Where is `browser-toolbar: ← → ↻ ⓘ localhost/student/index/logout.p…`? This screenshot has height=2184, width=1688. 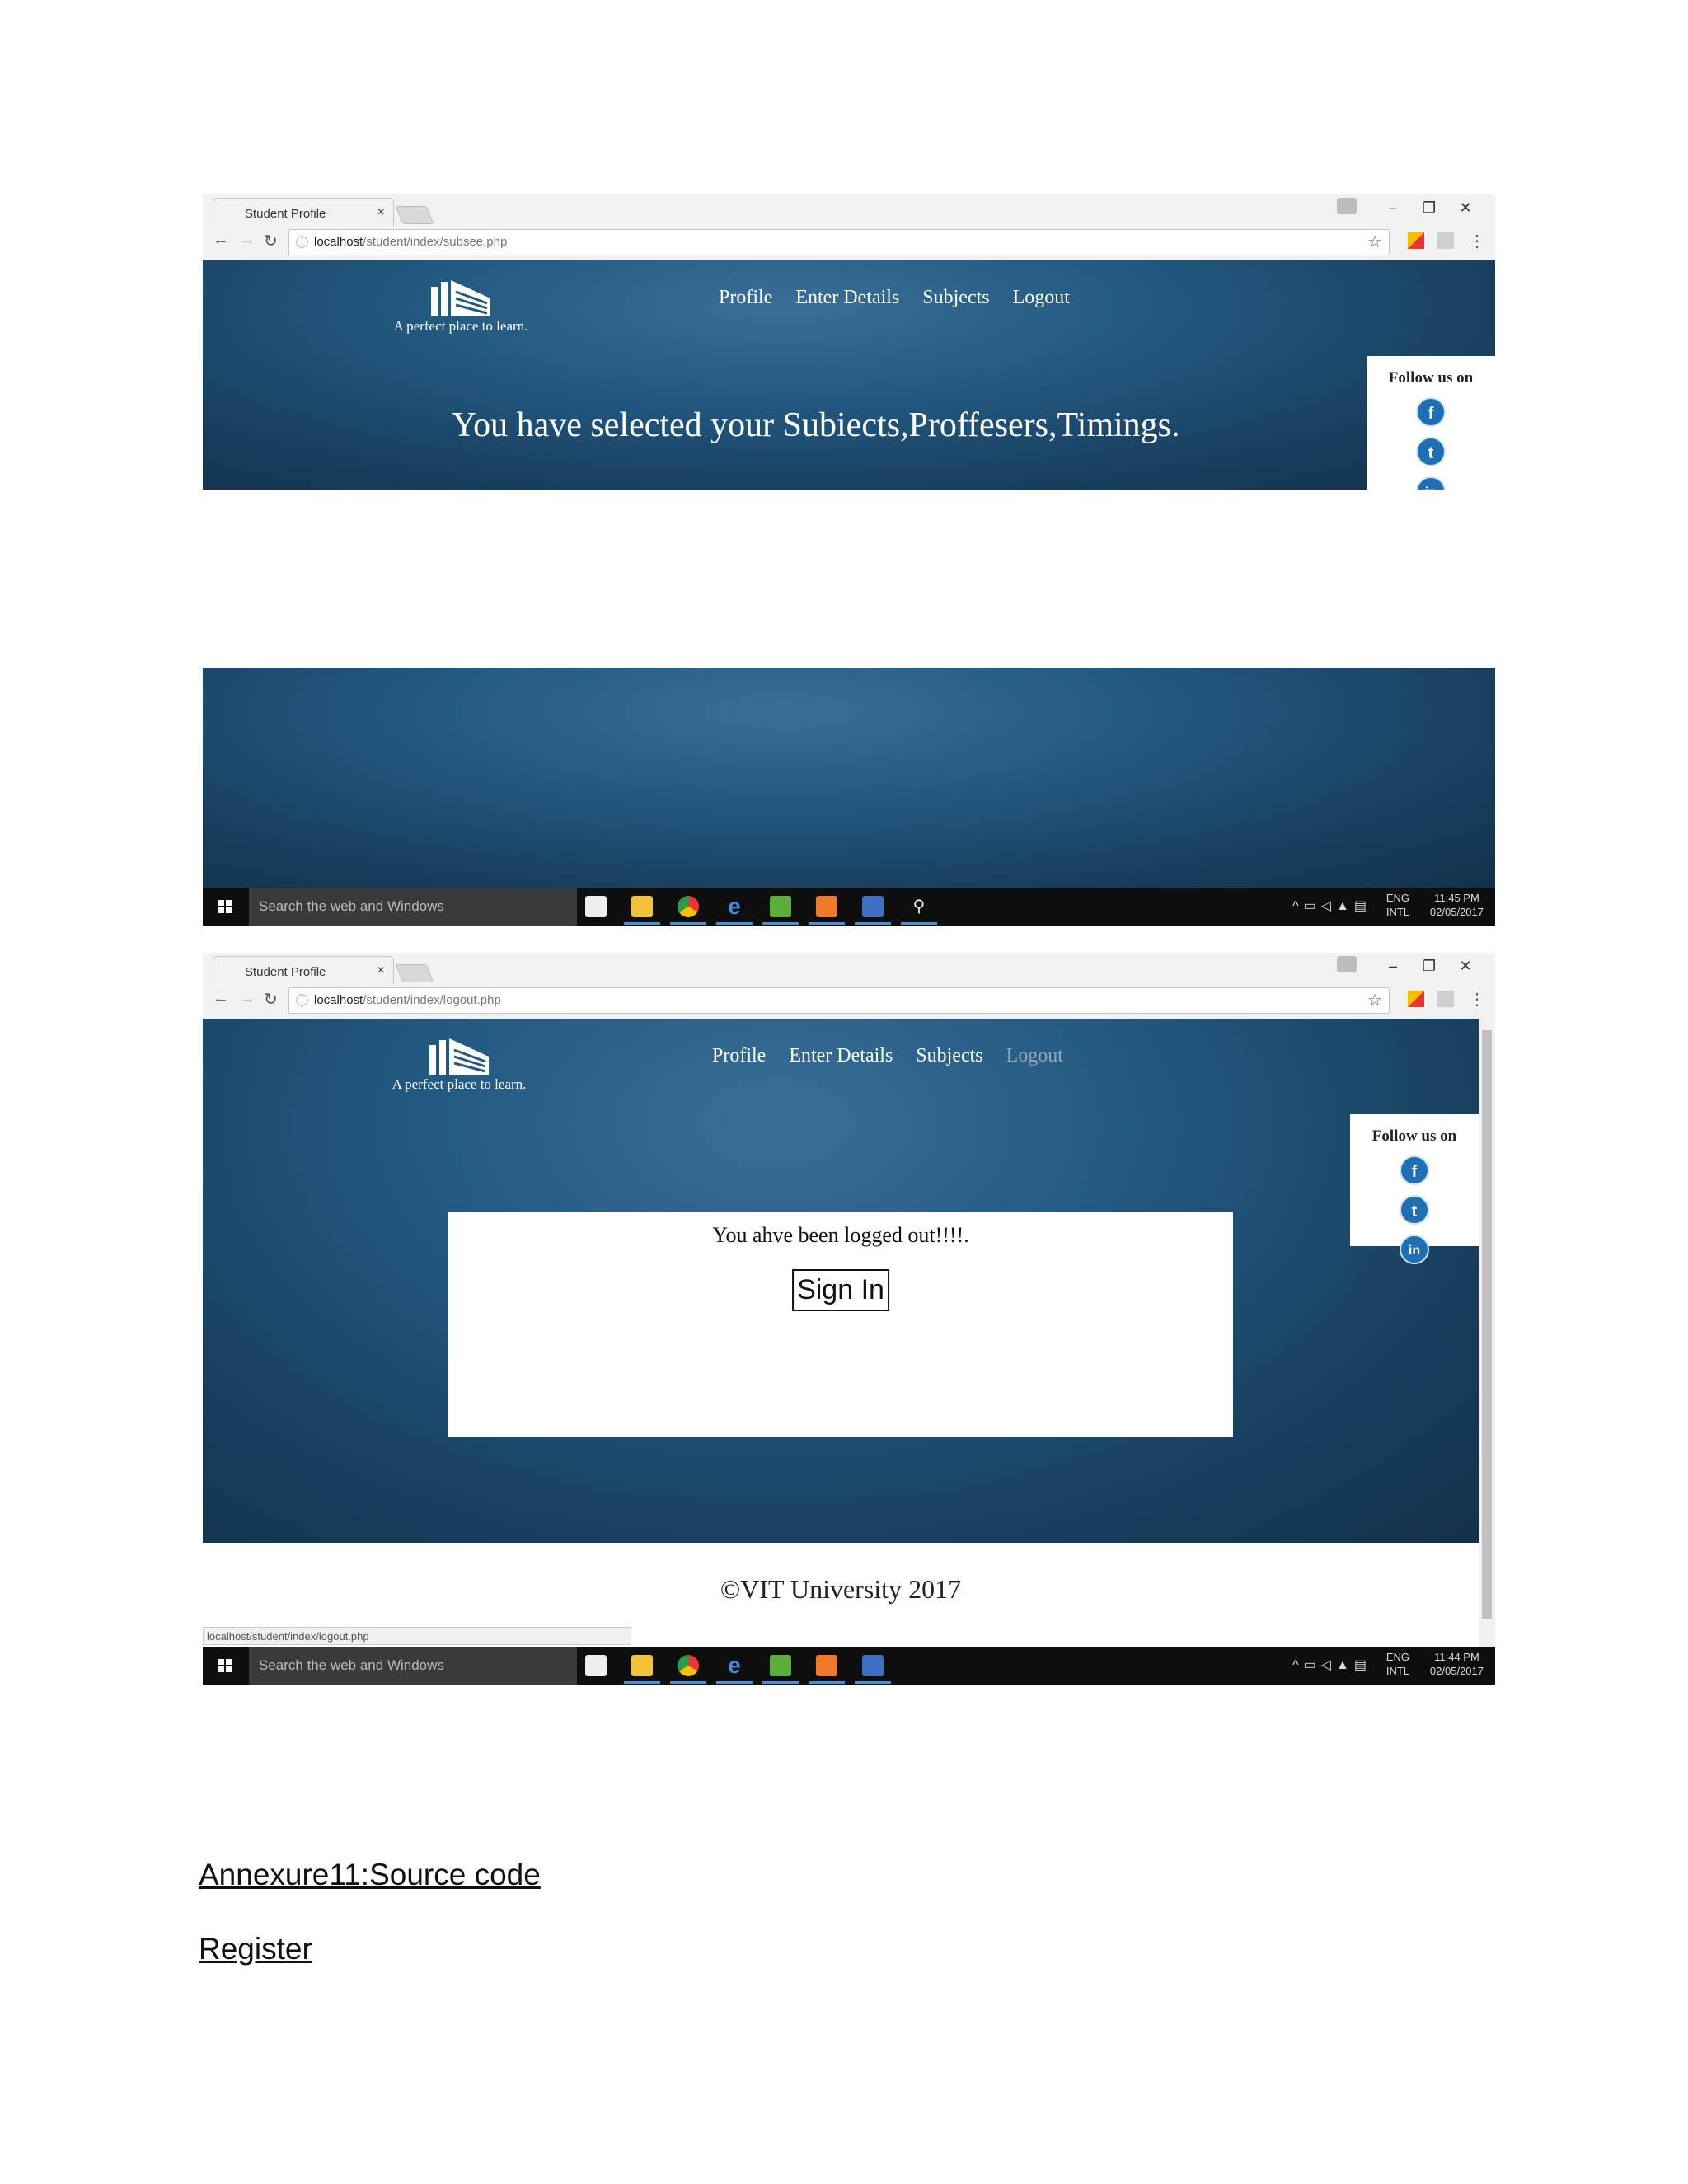 browser-toolbar: ← → ↻ ⓘ localhost/student/index/logout.p… is located at coordinates (849, 1000).